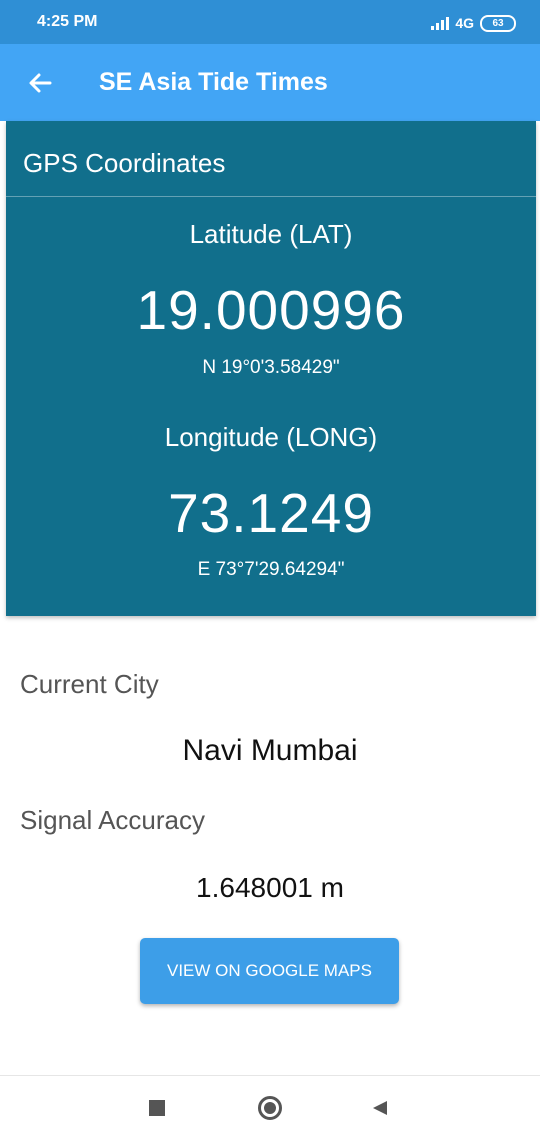  I want to click on signal-accuracy-label: Signal Accuracy, so click(112, 820).